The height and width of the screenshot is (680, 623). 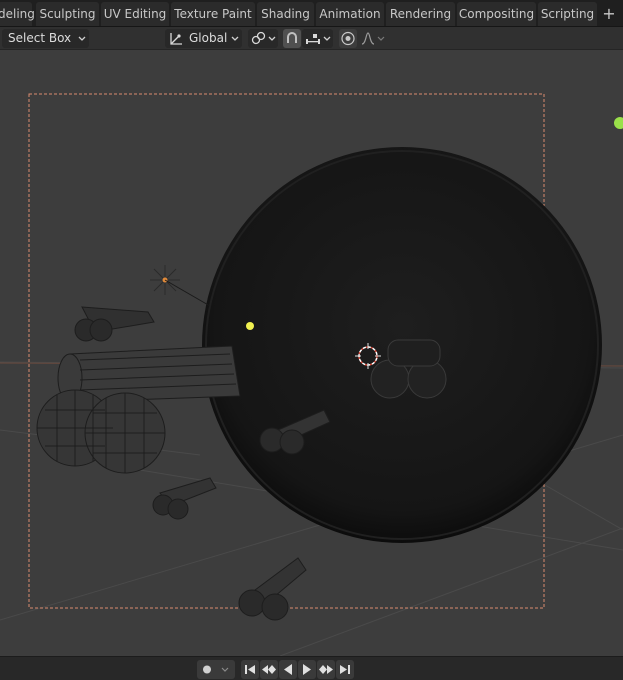 I want to click on tab-shading: Shading, so click(x=285, y=14).